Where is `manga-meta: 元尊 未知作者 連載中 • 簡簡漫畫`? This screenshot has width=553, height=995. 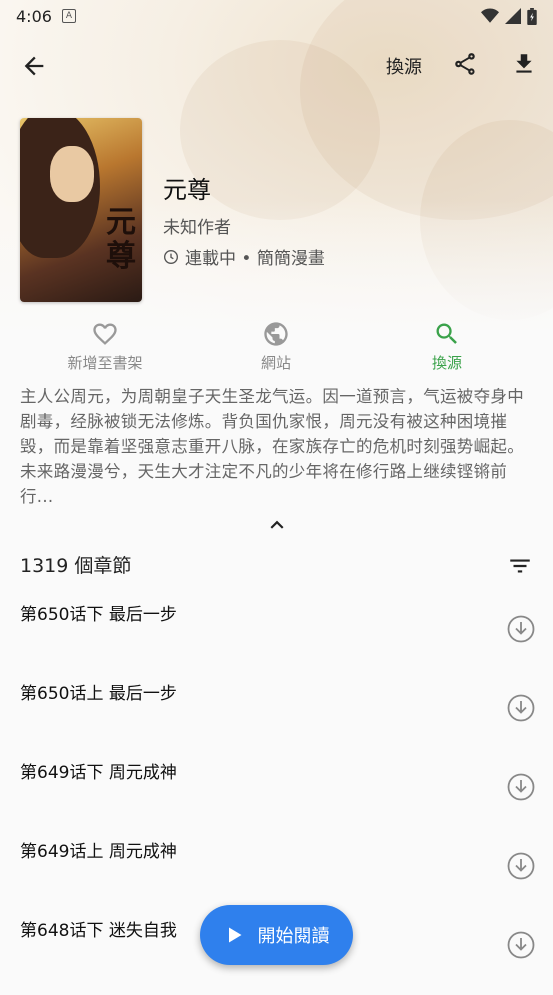 manga-meta: 元尊 未知作者 連載中 • 簡簡漫畫 is located at coordinates (244, 219).